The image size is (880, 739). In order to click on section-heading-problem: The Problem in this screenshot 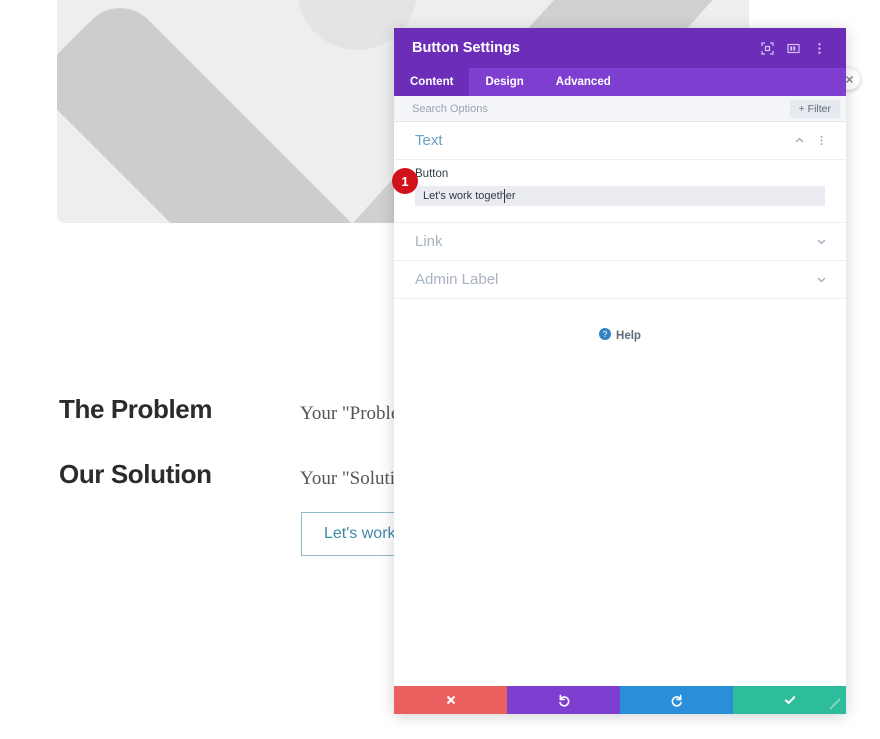, I will do `click(136, 409)`.